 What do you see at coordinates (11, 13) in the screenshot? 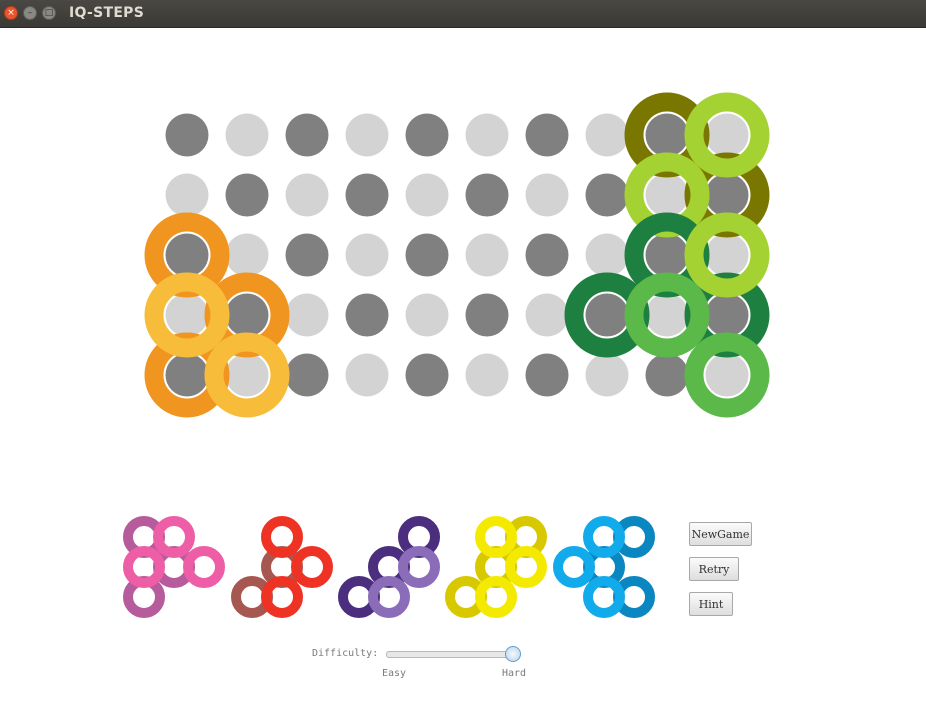
I see `close-icon: ×` at bounding box center [11, 13].